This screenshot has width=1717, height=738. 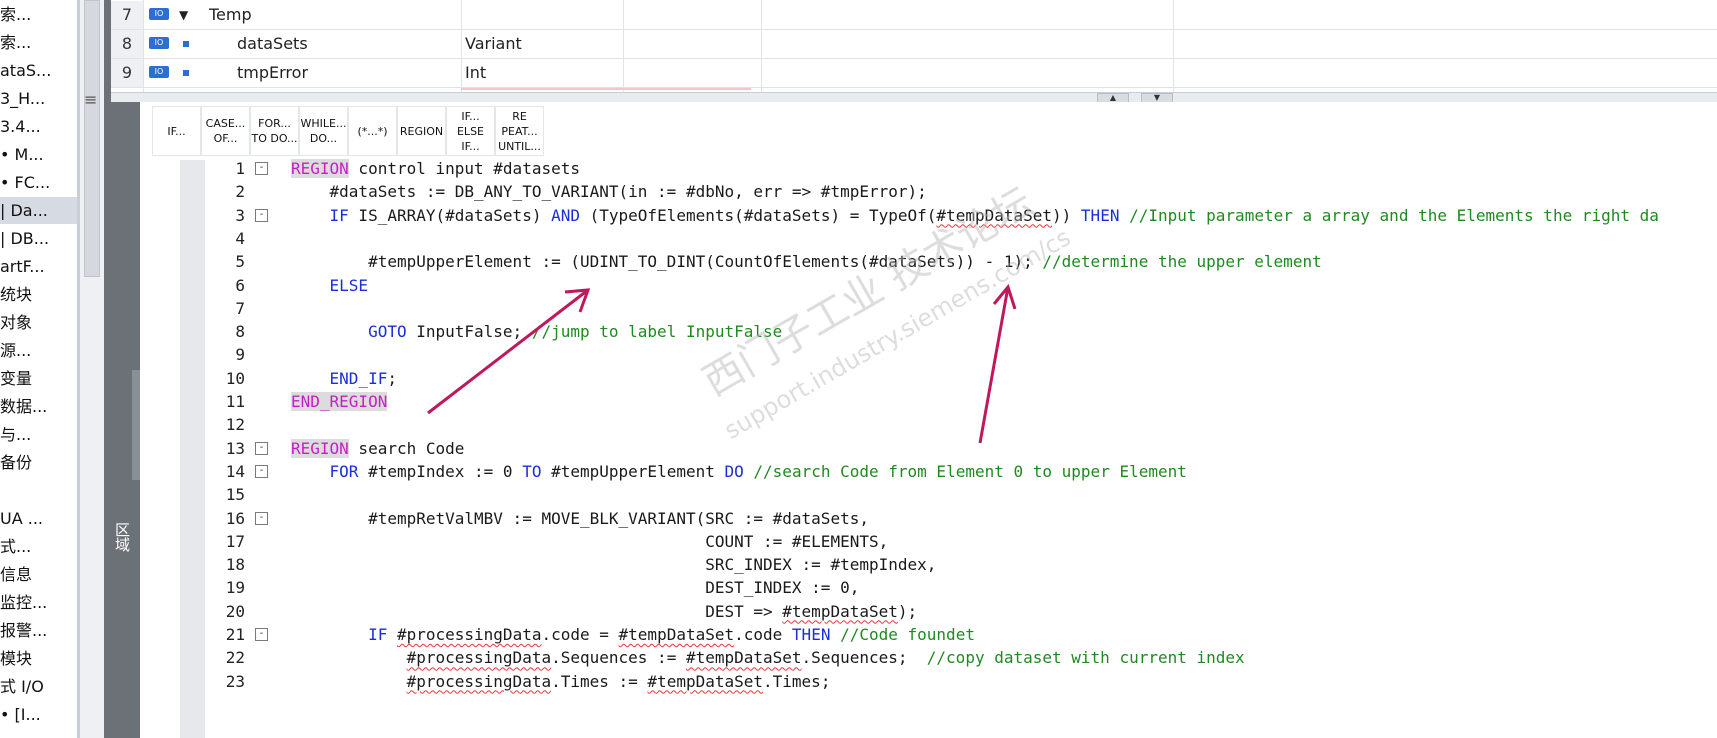 I want to click on line-number: 6, so click(x=240, y=285).